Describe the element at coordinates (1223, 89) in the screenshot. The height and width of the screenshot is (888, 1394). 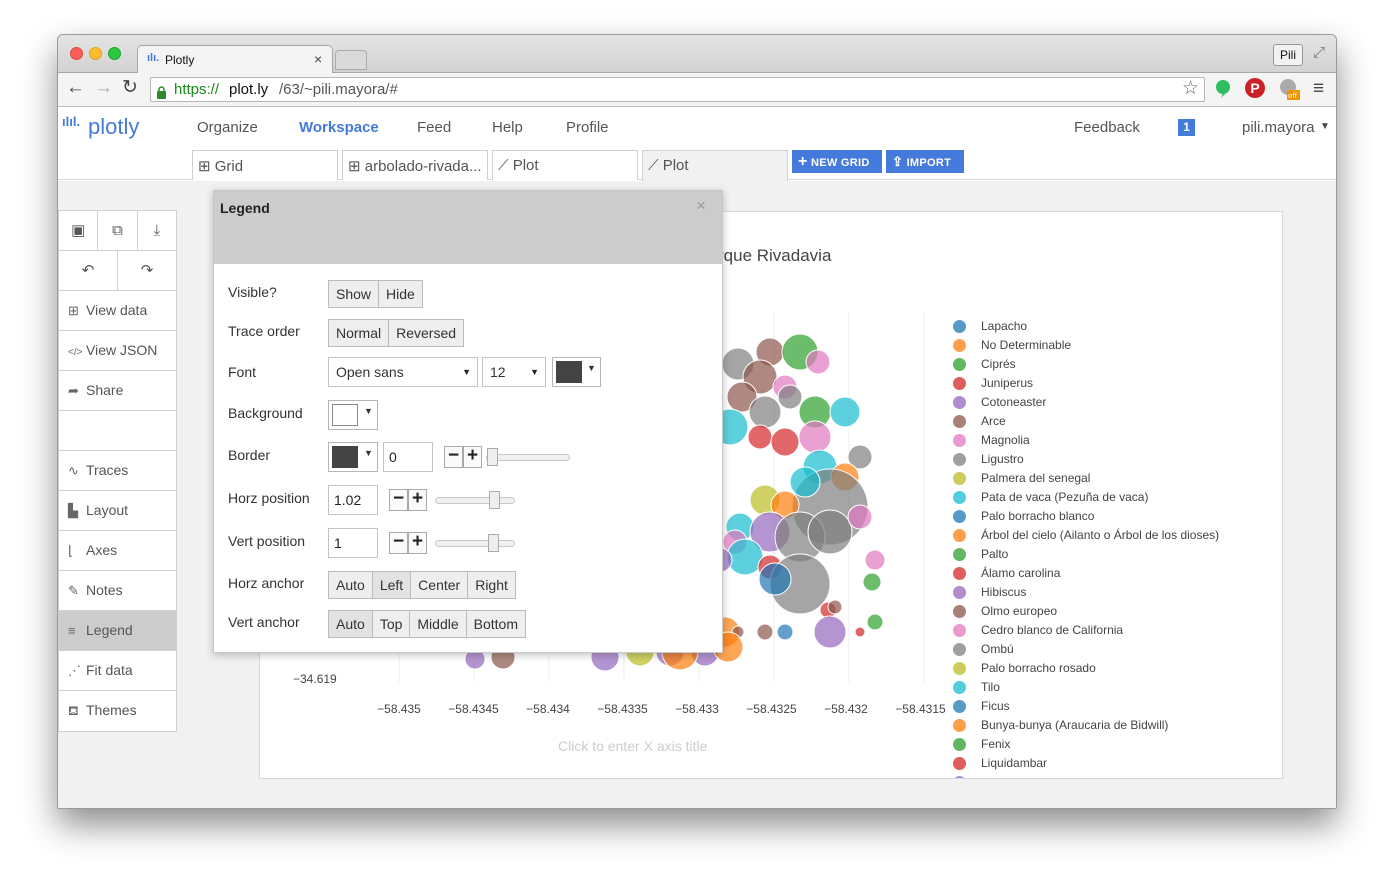
I see `evernote-extension-icon` at that location.